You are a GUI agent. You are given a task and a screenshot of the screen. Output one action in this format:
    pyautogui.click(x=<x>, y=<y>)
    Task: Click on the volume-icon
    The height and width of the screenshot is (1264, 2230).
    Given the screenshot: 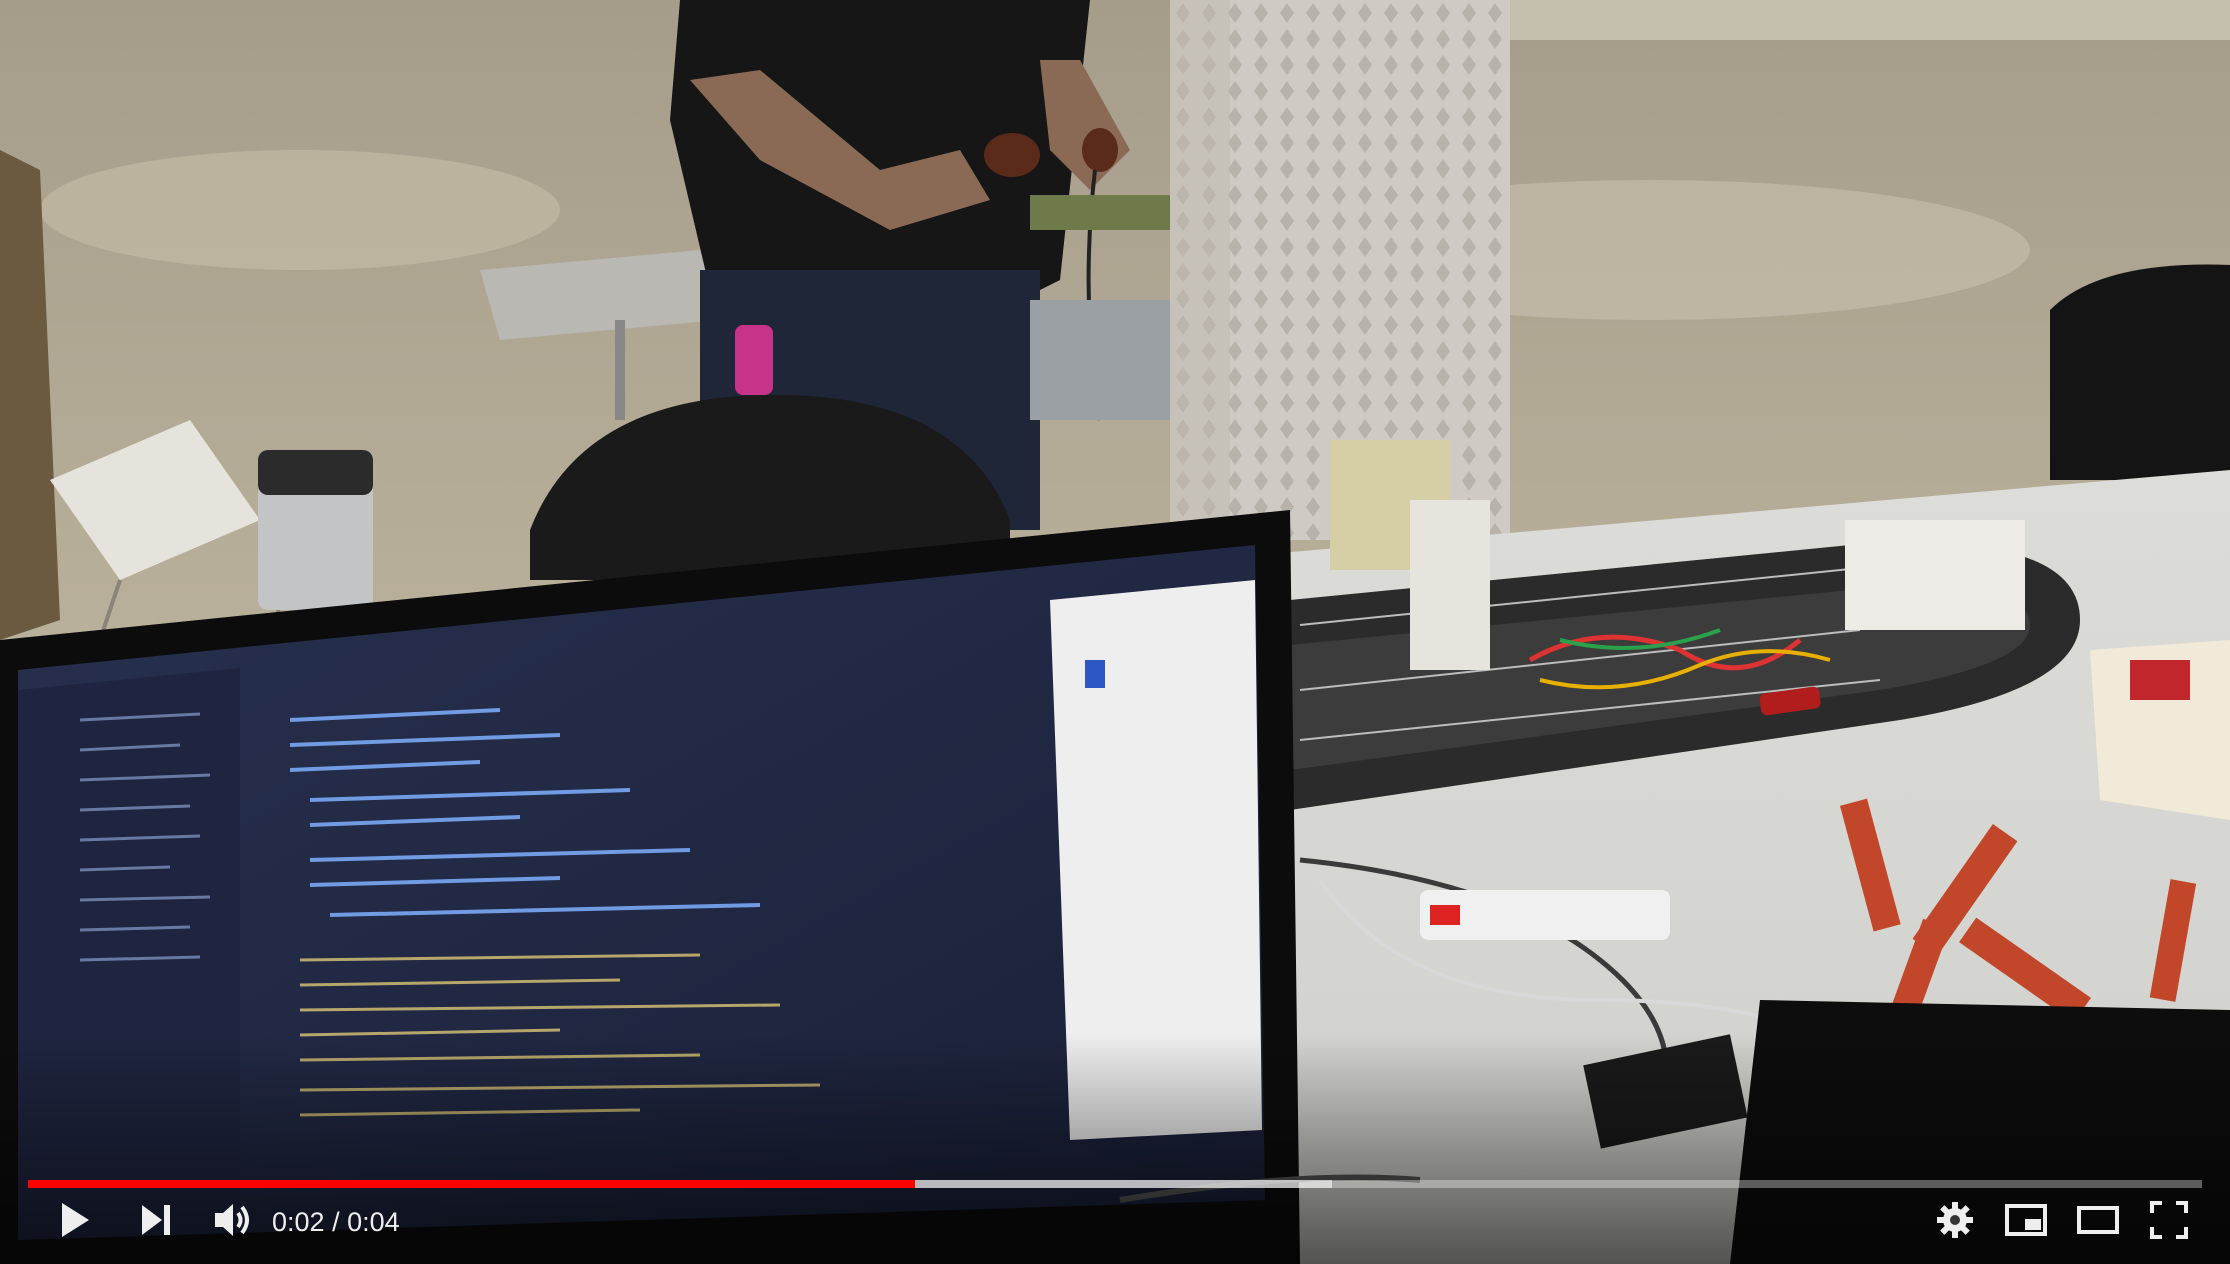 What is the action you would take?
    pyautogui.click(x=233, y=1222)
    